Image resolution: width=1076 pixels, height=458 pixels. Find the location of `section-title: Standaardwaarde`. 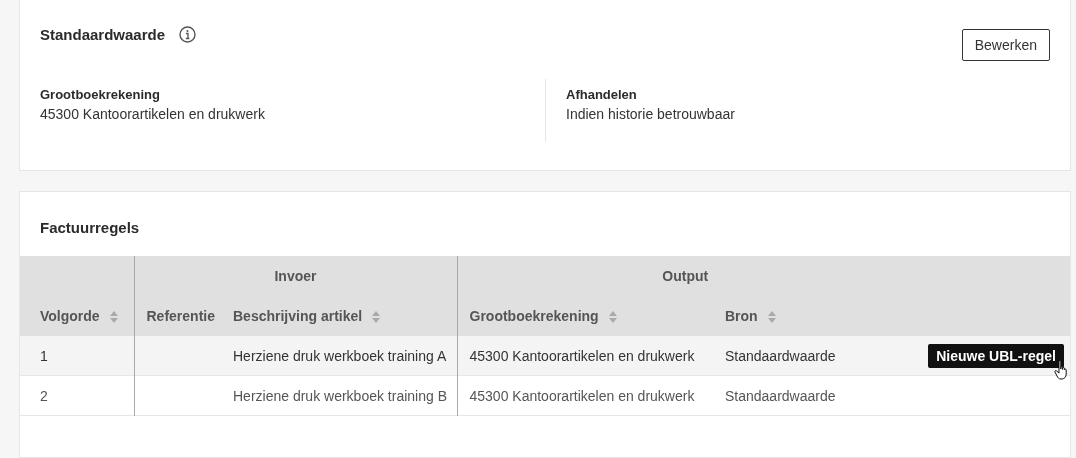

section-title: Standaardwaarde is located at coordinates (103, 34).